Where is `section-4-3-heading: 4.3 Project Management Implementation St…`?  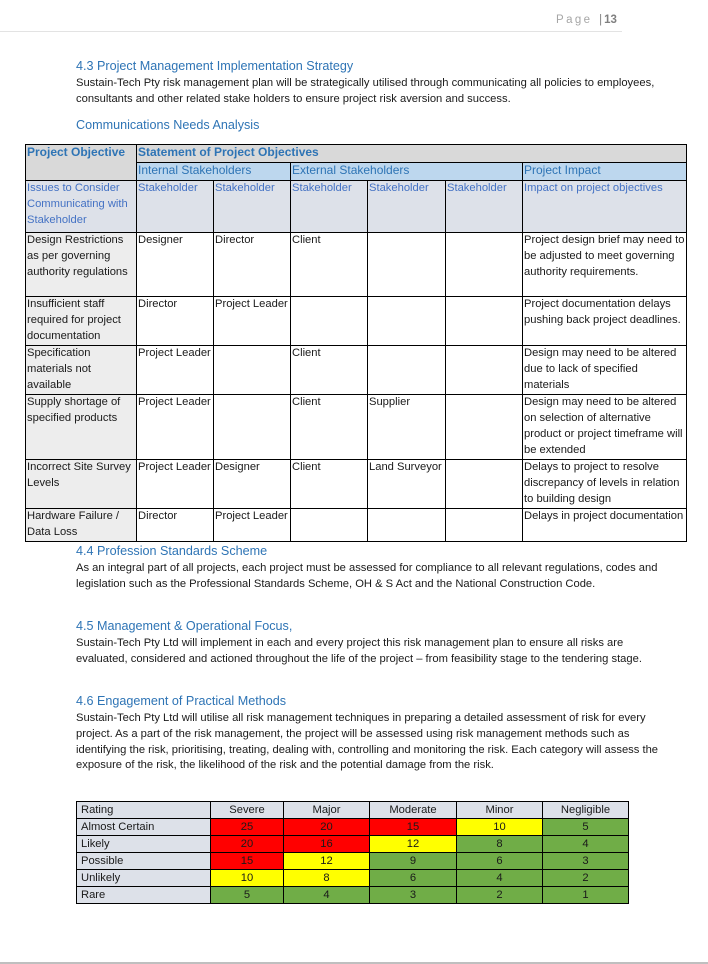
section-4-3-heading: 4.3 Project Management Implementation St… is located at coordinates (215, 66).